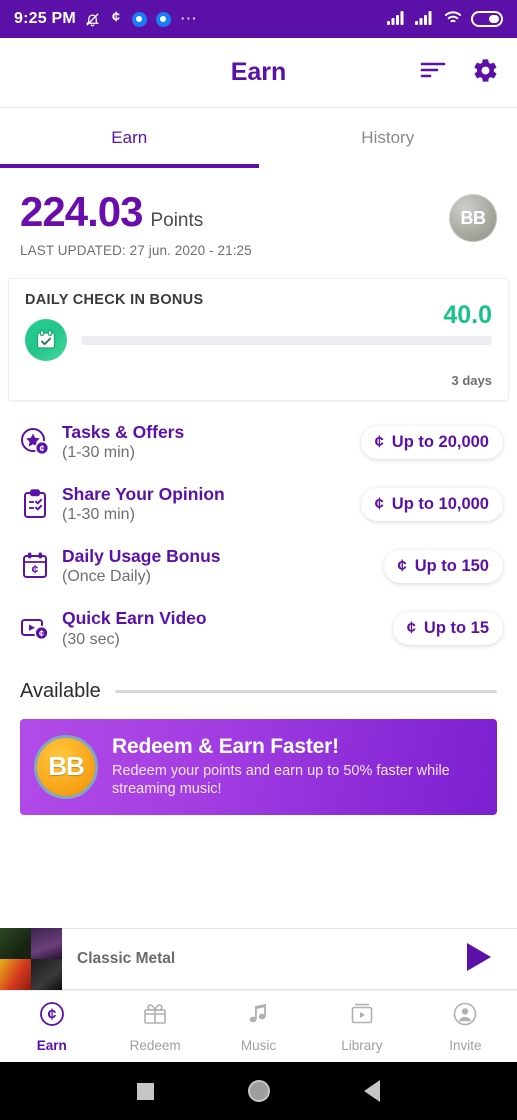 Image resolution: width=517 pixels, height=1120 pixels. What do you see at coordinates (467, 315) in the screenshot?
I see `daily-checkin-amount: 40.0` at bounding box center [467, 315].